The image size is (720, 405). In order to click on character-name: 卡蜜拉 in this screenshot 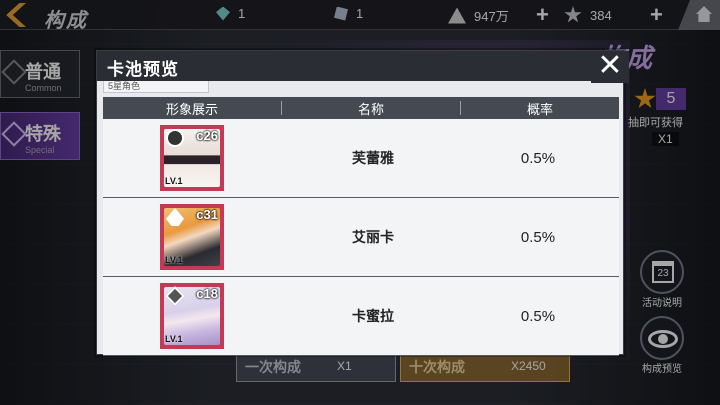, I will do `click(373, 316)`.